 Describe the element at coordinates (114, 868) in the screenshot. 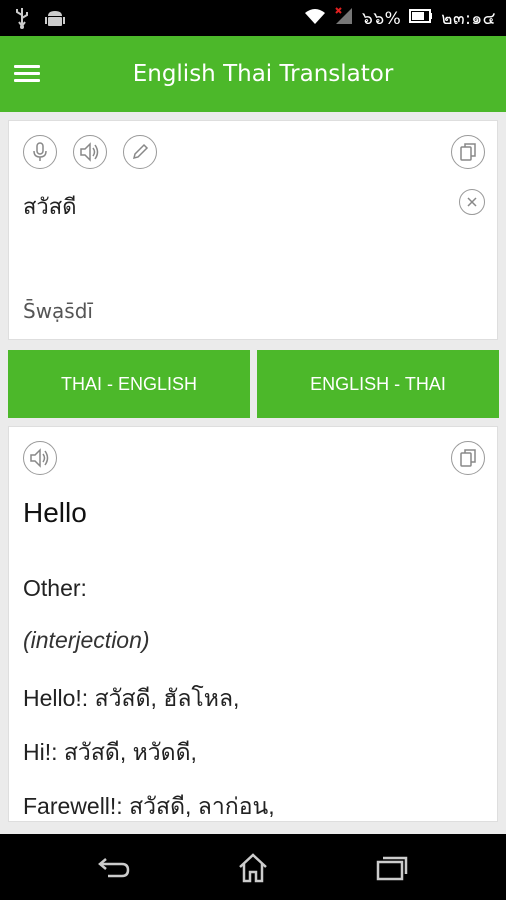

I see `back-icon` at that location.